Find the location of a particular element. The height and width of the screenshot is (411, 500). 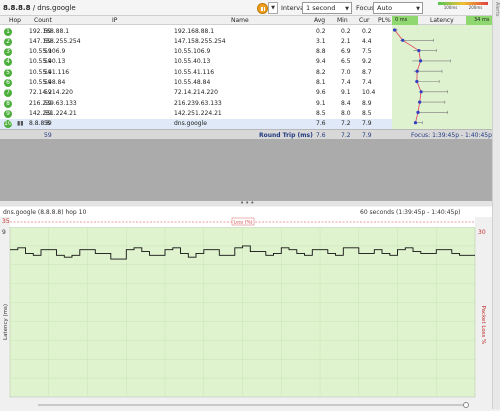

table-row: 5 59 10.55.41.116 10.55.41.116 8.2 7.0 8.7 is located at coordinates (196, 72).